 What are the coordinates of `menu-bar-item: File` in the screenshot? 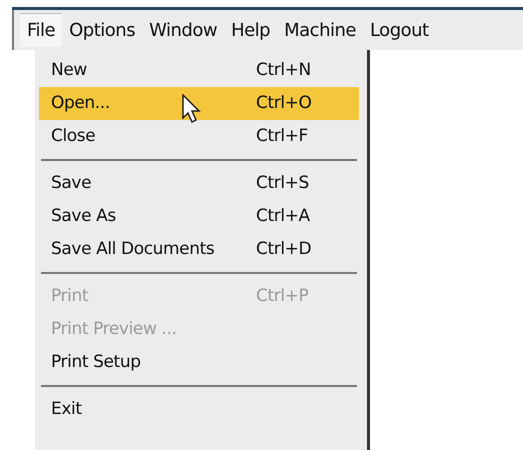 It's located at (41, 30).